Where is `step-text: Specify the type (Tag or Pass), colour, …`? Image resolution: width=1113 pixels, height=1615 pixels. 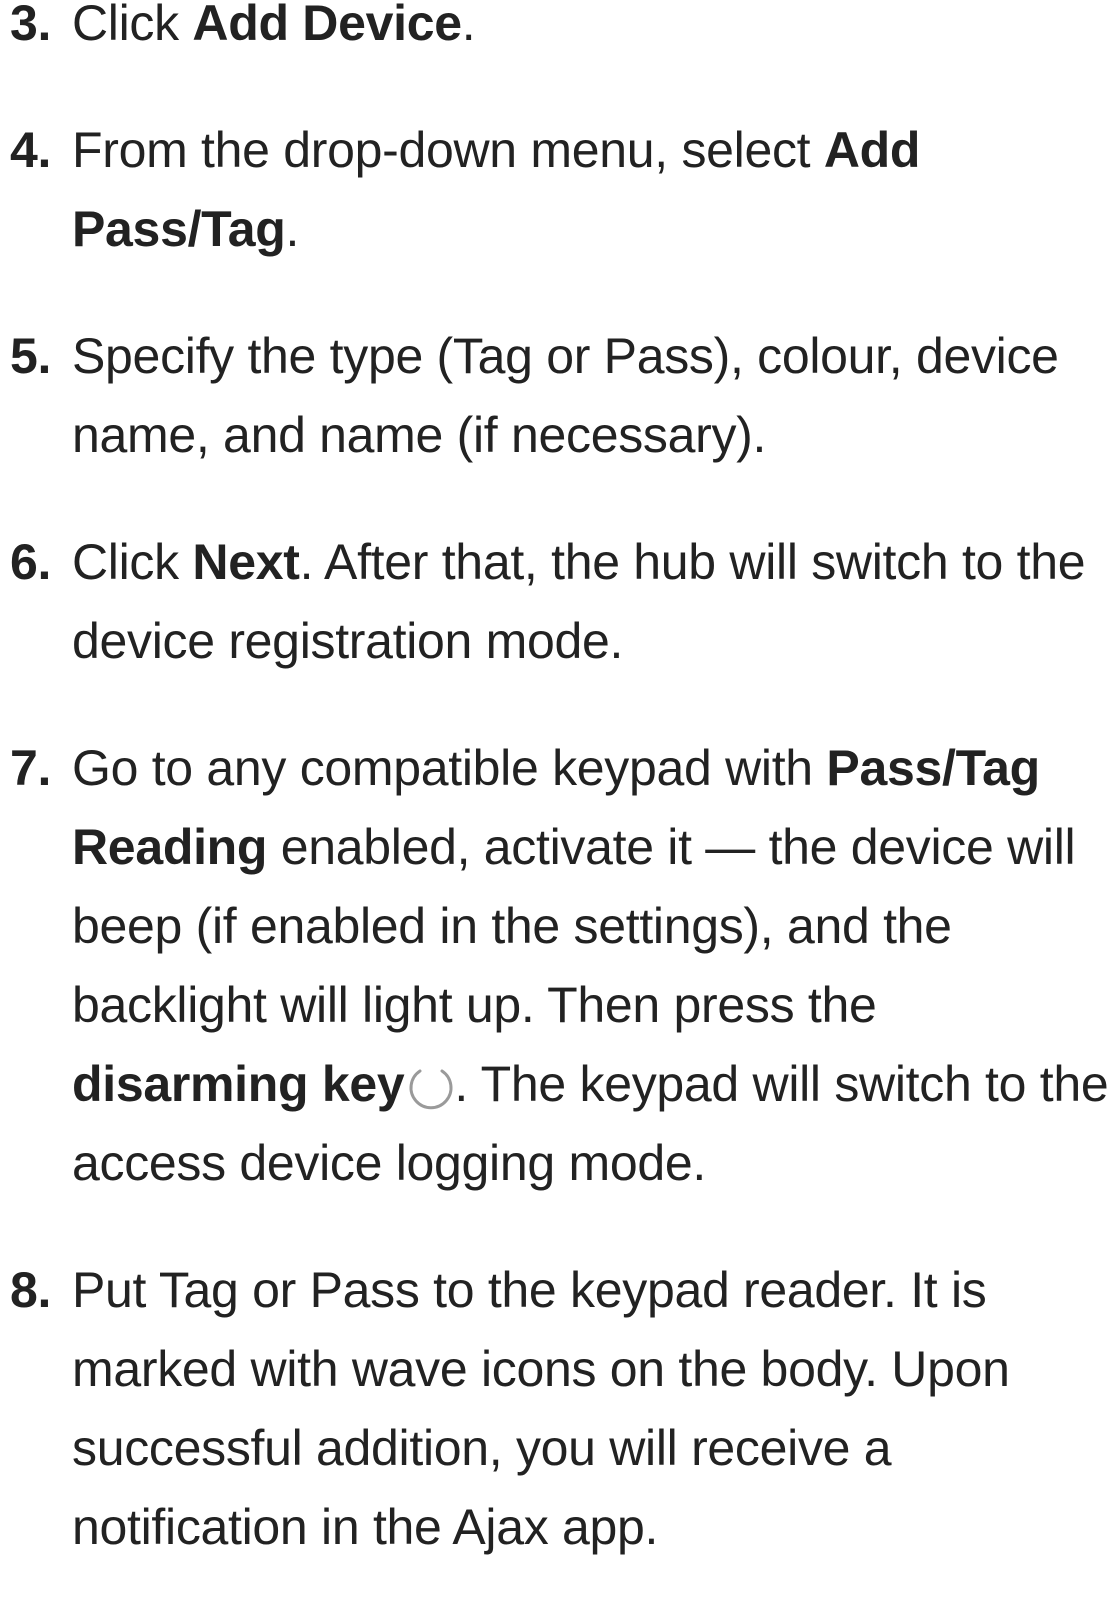
step-text: Specify the type (Tag or Pass), colour, … is located at coordinates (565, 395).